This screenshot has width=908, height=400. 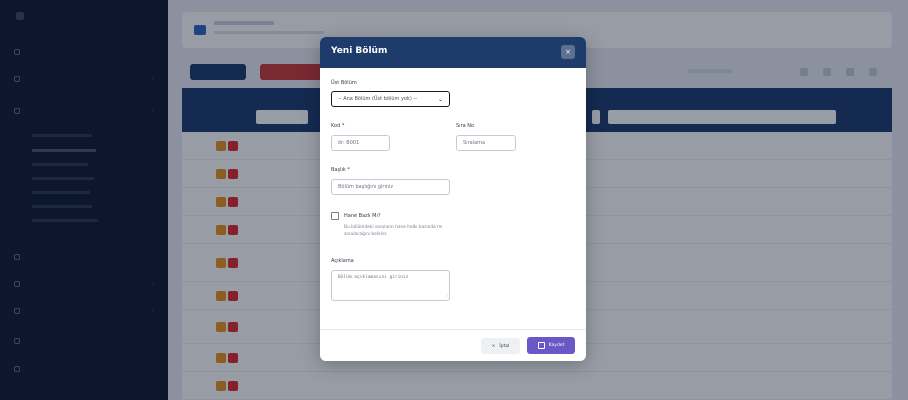 What do you see at coordinates (440, 99) in the screenshot?
I see `chevron-down-icon: ⌄` at bounding box center [440, 99].